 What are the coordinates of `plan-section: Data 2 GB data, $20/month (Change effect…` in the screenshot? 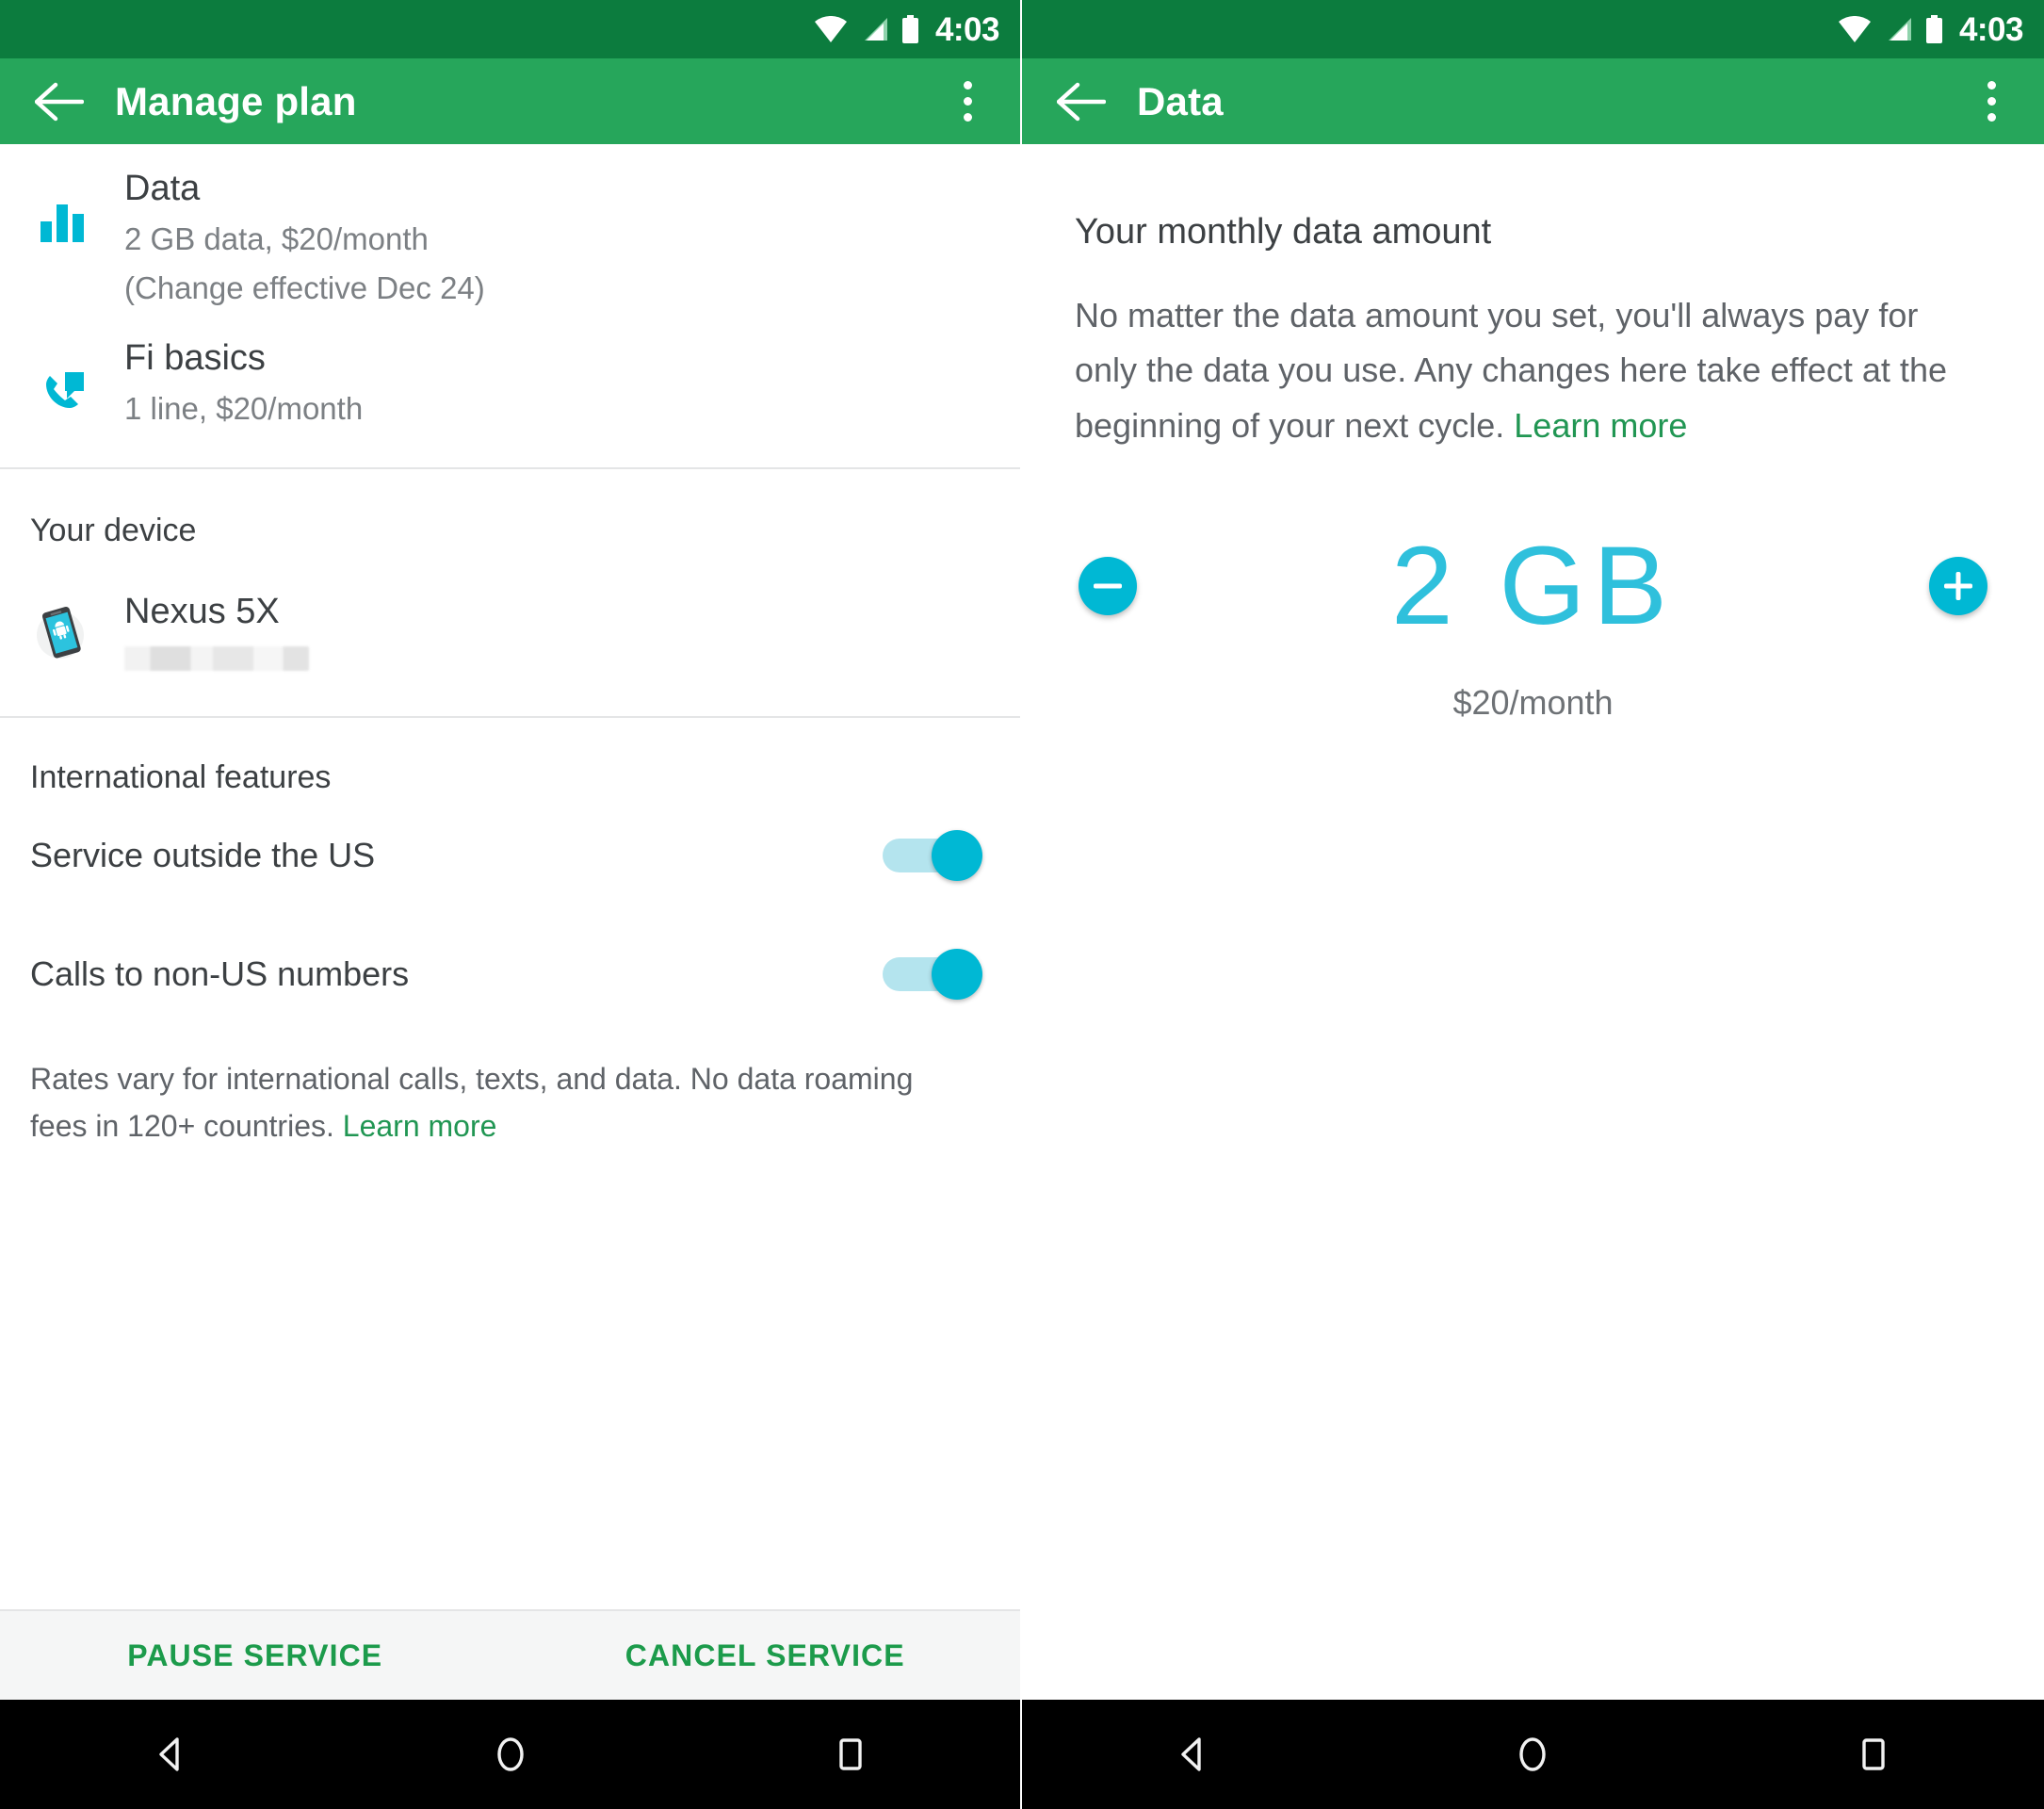 It's located at (510, 305).